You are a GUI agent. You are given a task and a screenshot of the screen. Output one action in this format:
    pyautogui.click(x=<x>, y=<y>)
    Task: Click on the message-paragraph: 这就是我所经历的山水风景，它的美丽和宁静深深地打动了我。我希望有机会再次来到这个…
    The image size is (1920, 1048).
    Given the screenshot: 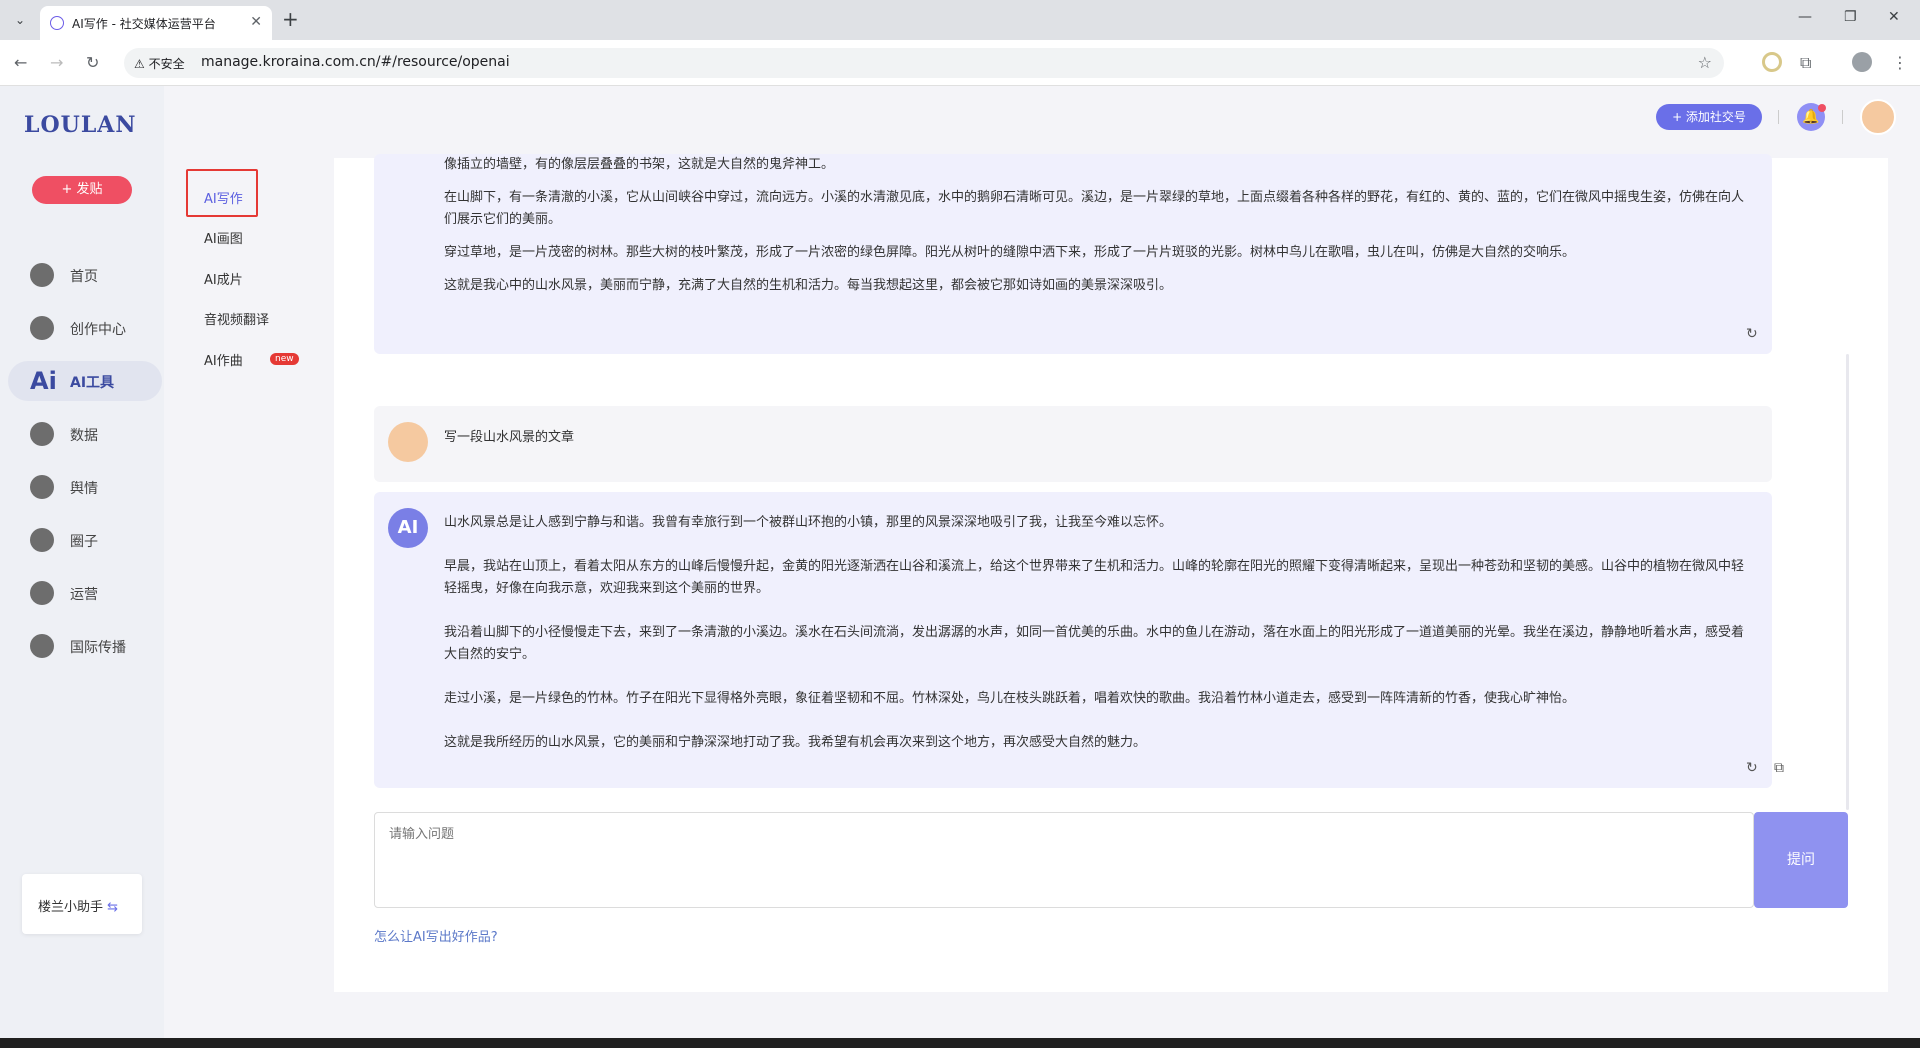 What is the action you would take?
    pyautogui.click(x=795, y=742)
    